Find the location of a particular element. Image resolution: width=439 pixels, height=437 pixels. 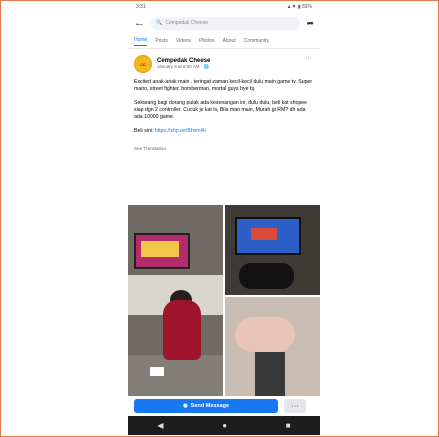

search-row: ← 🔍 Cempedak Cheese ➦ is located at coordinates (224, 23).